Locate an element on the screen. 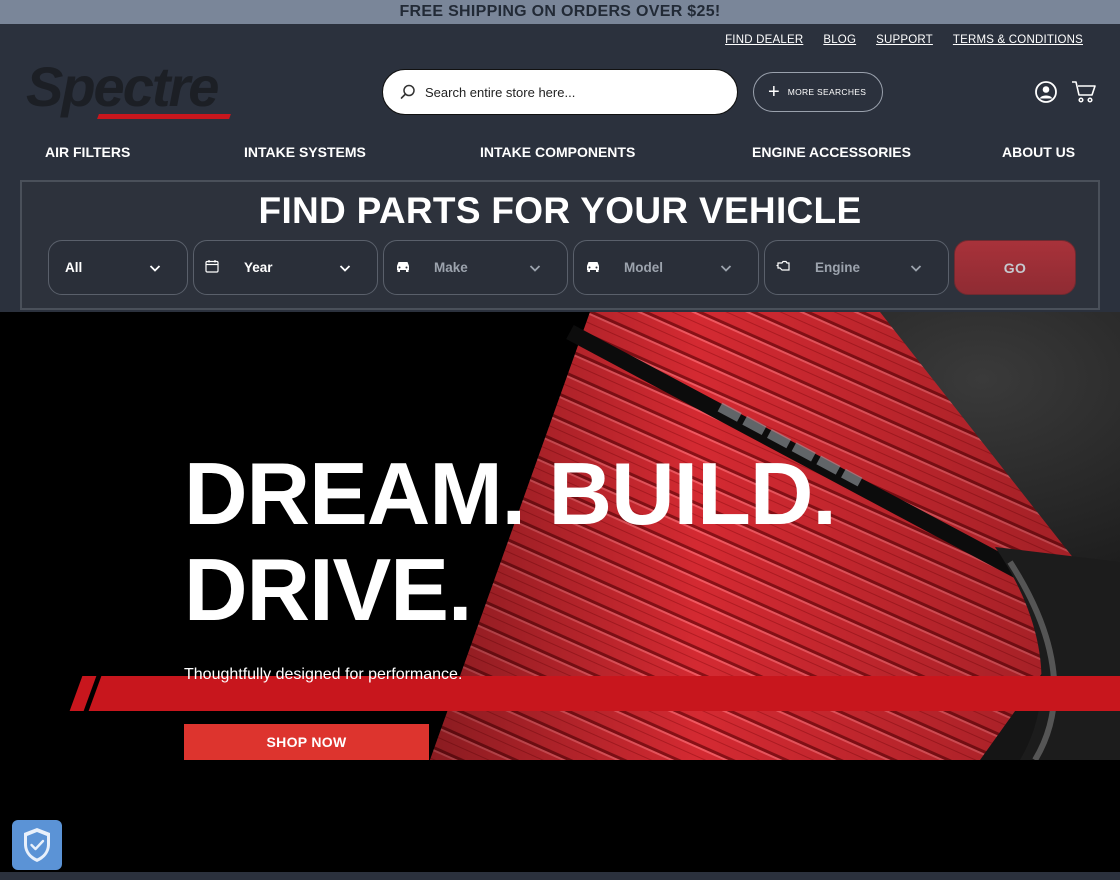 The image size is (1120, 880). hero-headline-line1: DREAM. BUILD. is located at coordinates (510, 493).